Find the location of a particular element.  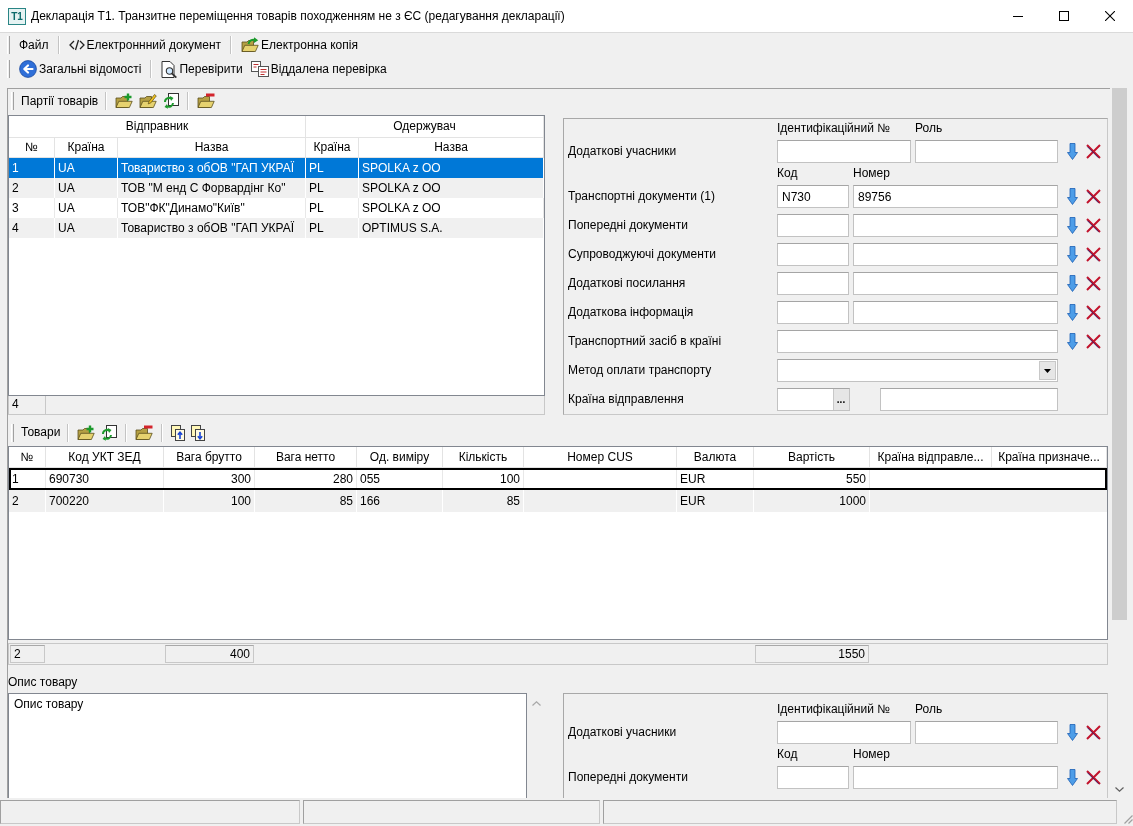

column-header: Валюта is located at coordinates (715, 457).